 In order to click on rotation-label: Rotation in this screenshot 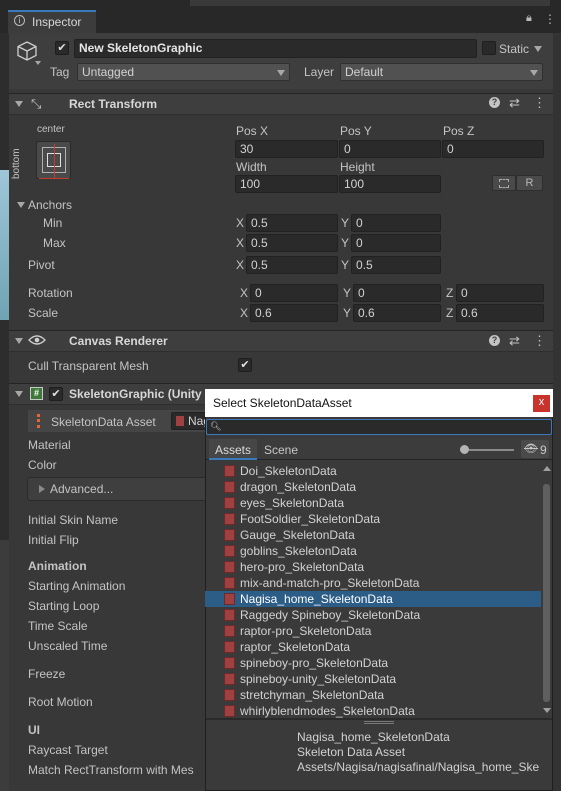, I will do `click(50, 293)`.